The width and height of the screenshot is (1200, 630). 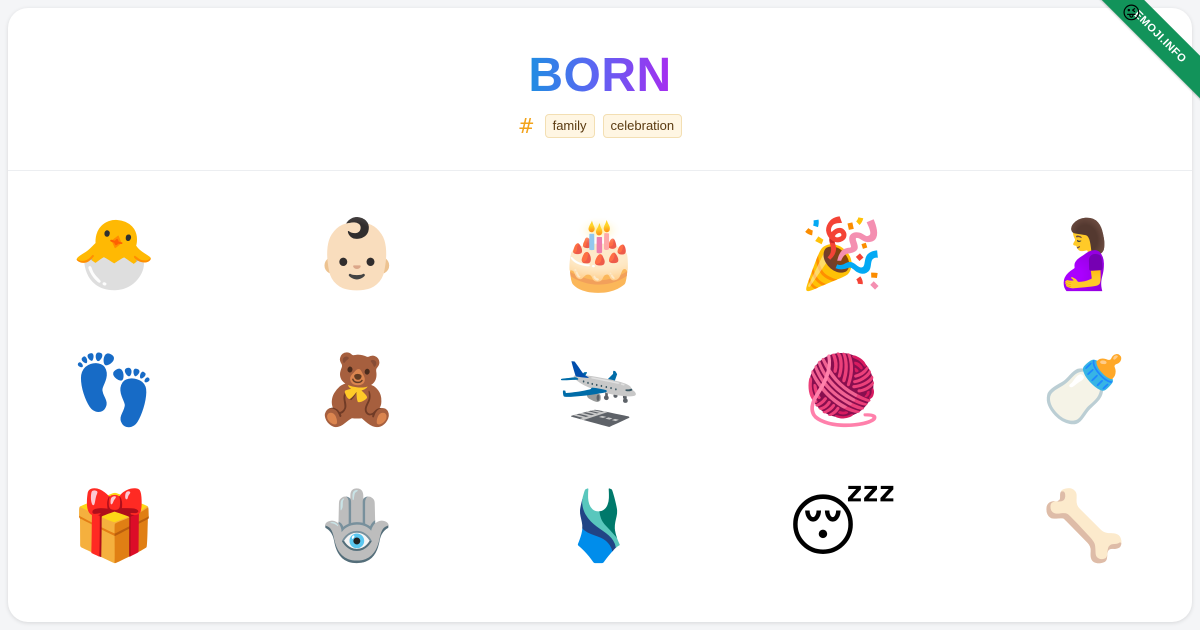 What do you see at coordinates (1084, 391) in the screenshot?
I see `emoji-baby-bottle: 🍼` at bounding box center [1084, 391].